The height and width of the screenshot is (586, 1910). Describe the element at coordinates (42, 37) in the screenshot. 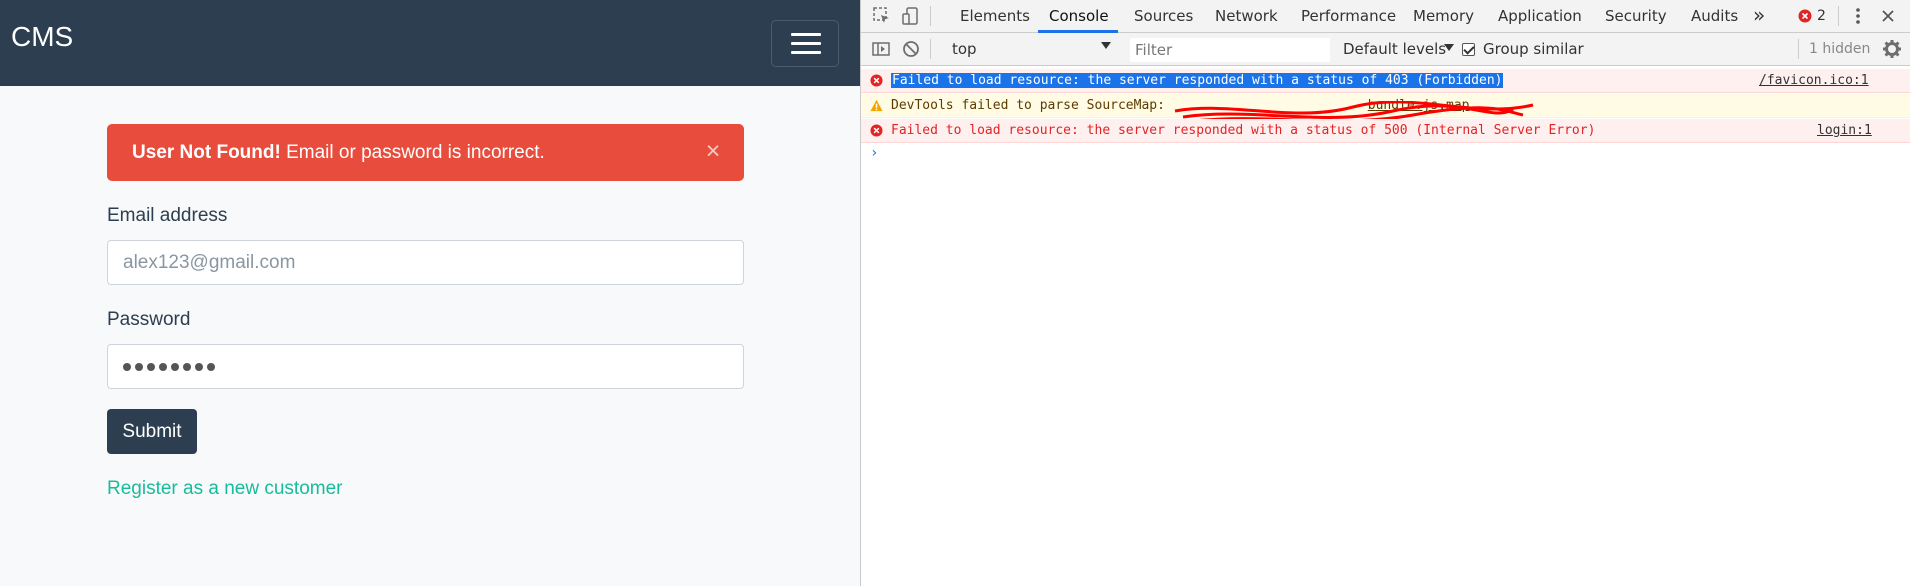

I see `brand-logo: CMS` at that location.